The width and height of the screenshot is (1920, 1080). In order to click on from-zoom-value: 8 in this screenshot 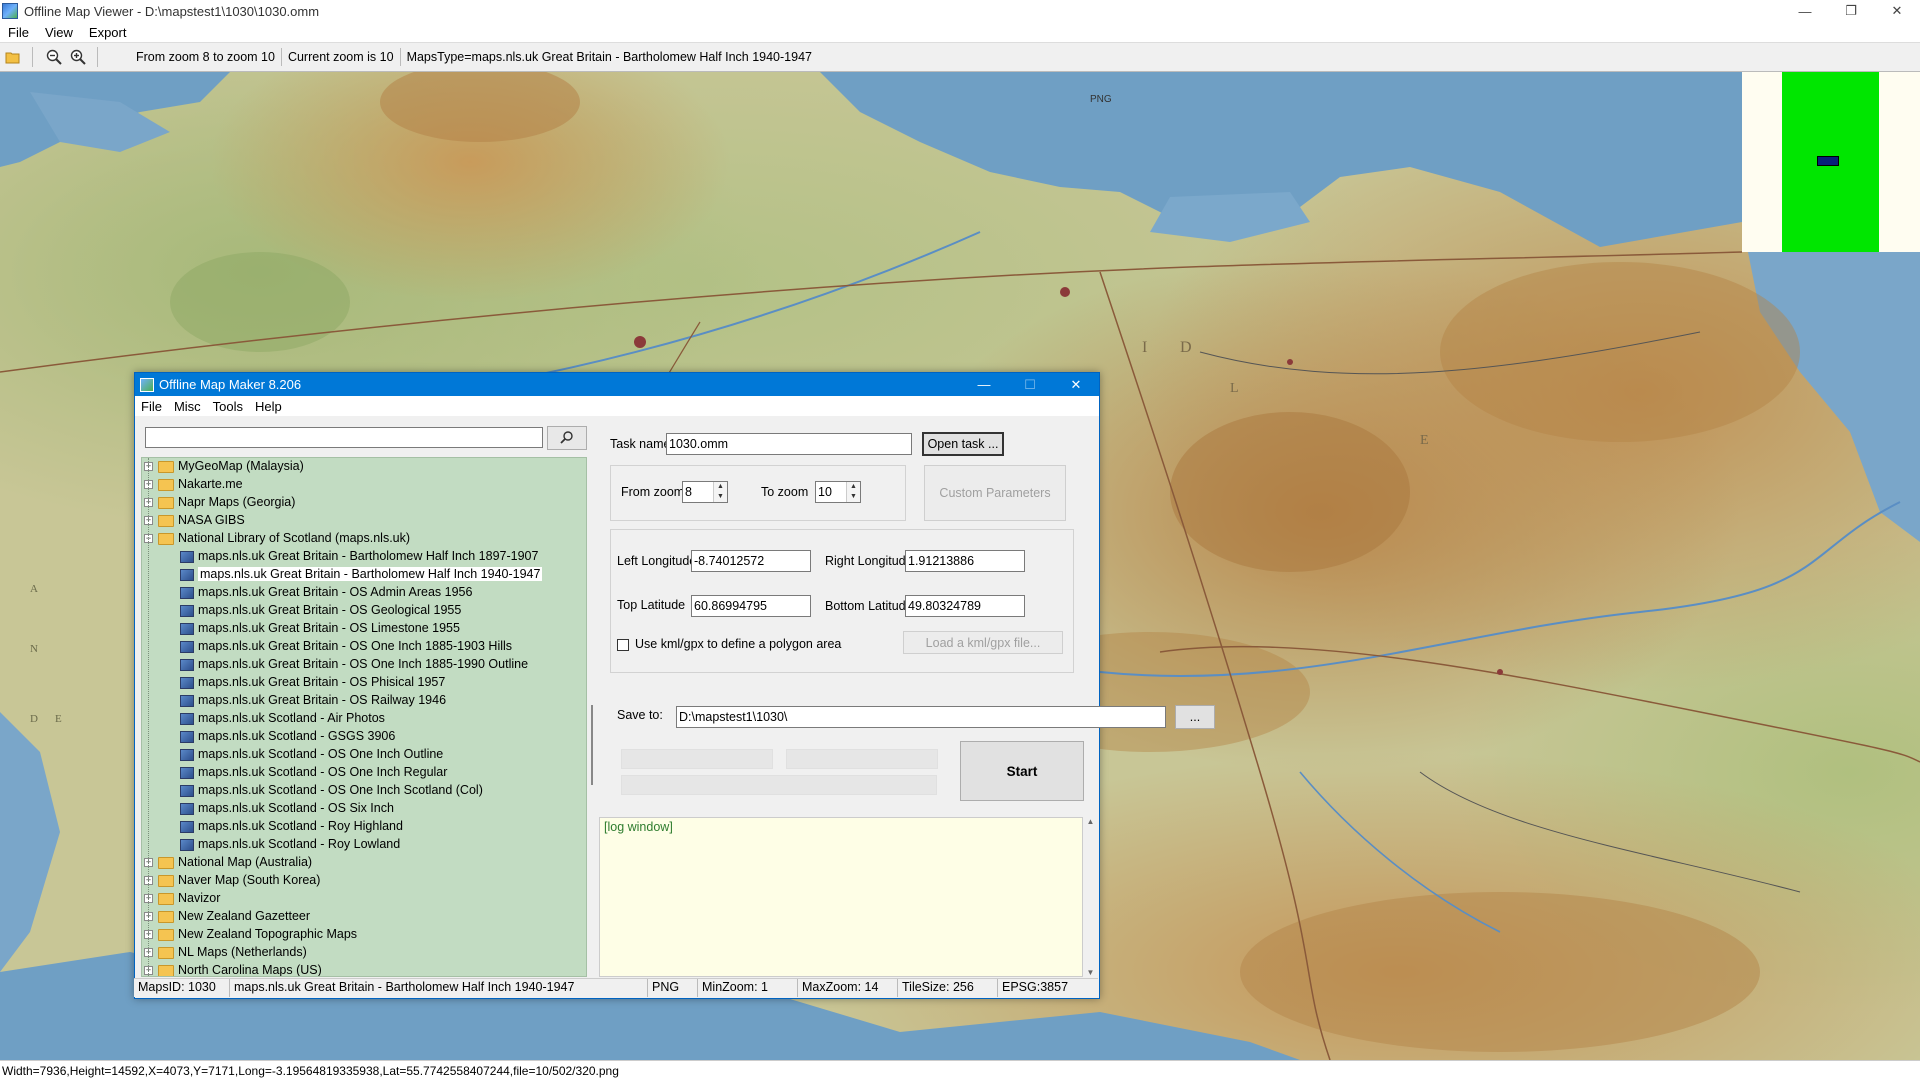, I will do `click(688, 492)`.